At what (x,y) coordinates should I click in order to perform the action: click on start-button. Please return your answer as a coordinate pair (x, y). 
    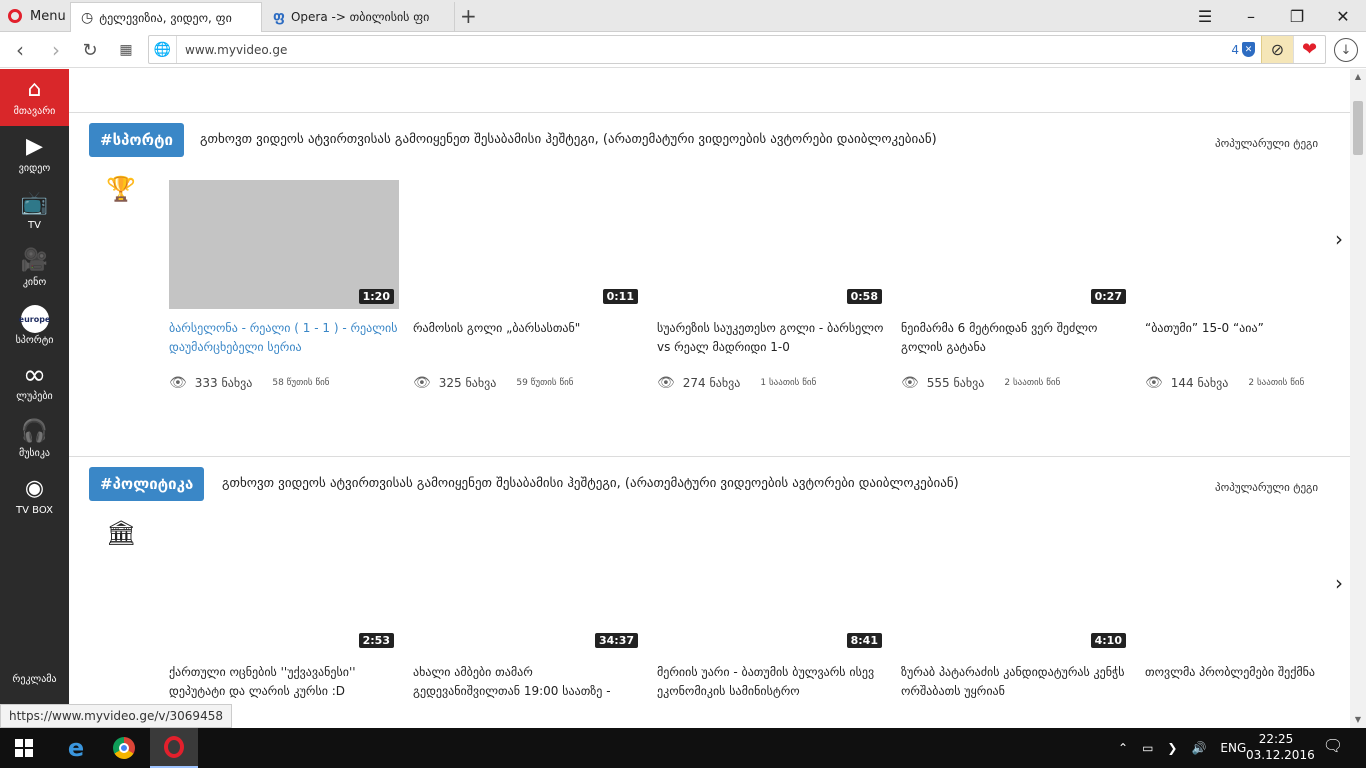
    Looking at the image, I should click on (24, 748).